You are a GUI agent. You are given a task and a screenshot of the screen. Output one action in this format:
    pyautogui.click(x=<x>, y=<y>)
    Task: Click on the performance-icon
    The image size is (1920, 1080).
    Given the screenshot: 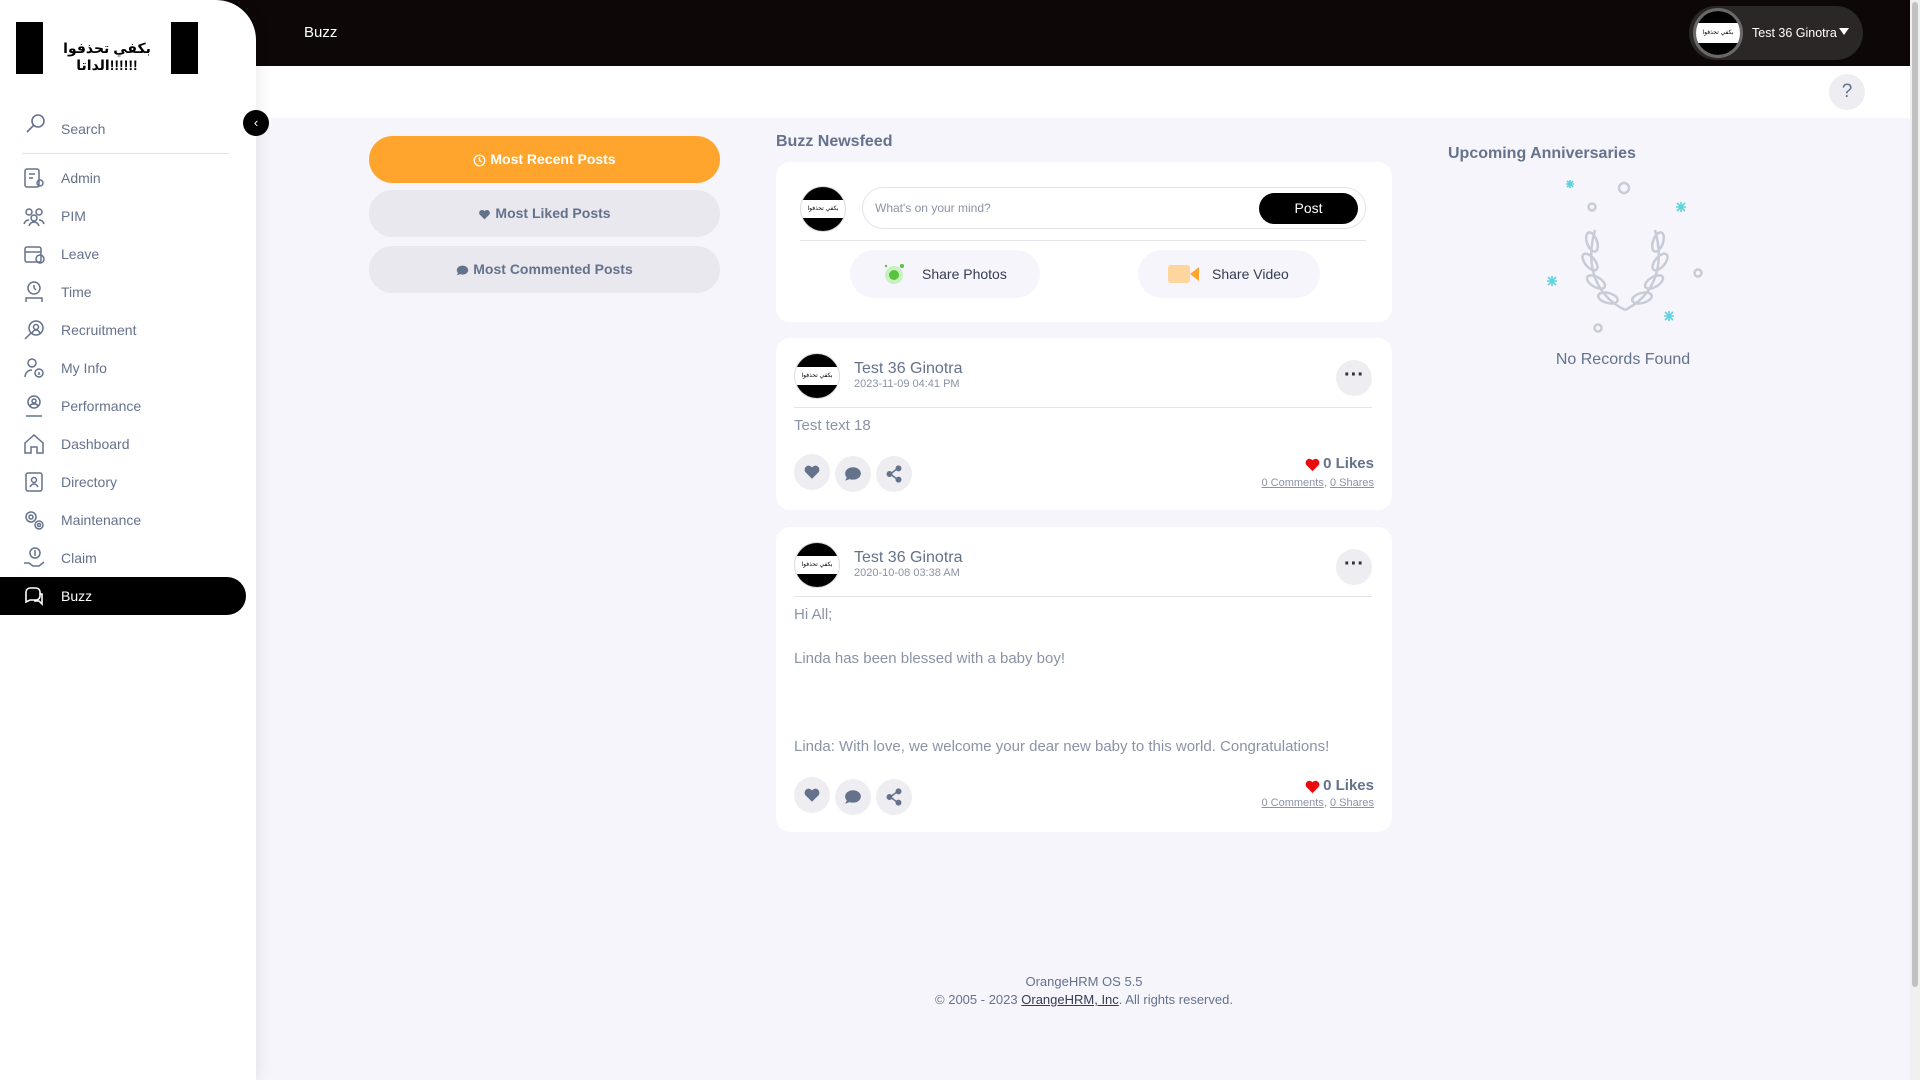 What is the action you would take?
    pyautogui.click(x=34, y=406)
    